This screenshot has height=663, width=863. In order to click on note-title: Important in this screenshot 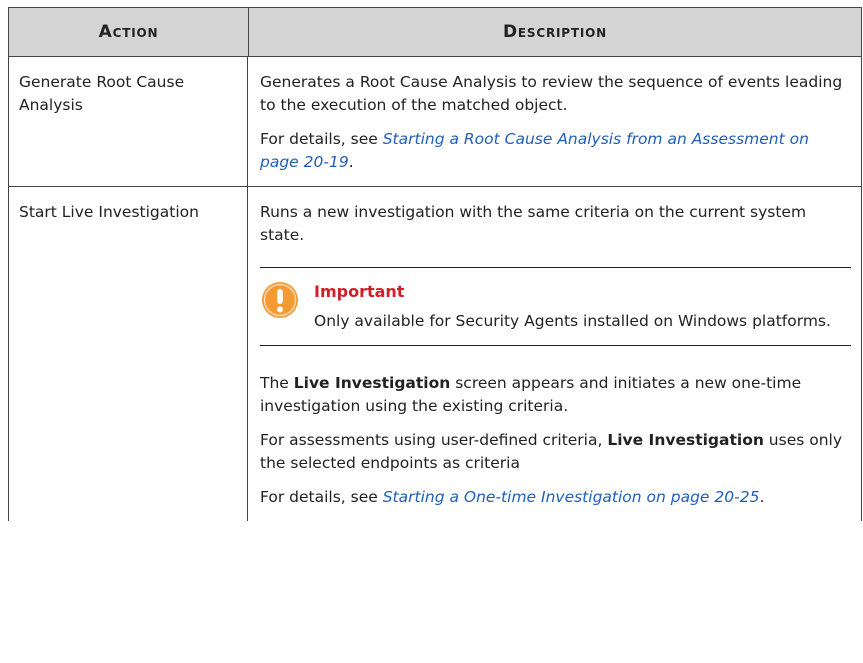, I will do `click(359, 291)`.